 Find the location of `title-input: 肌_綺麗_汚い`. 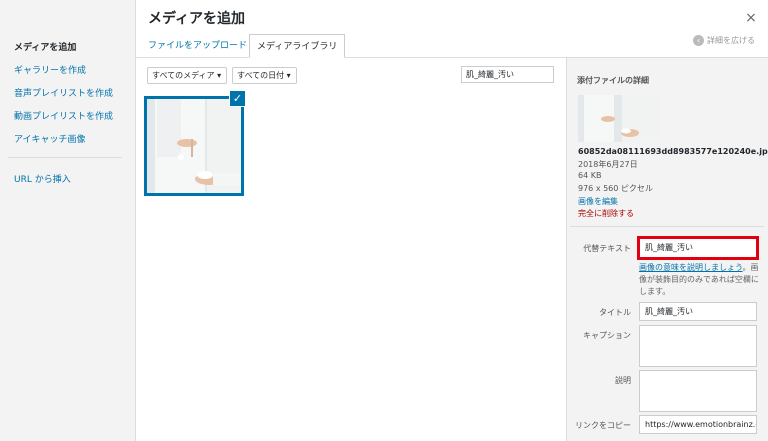

title-input: 肌_綺麗_汚い is located at coordinates (698, 311).